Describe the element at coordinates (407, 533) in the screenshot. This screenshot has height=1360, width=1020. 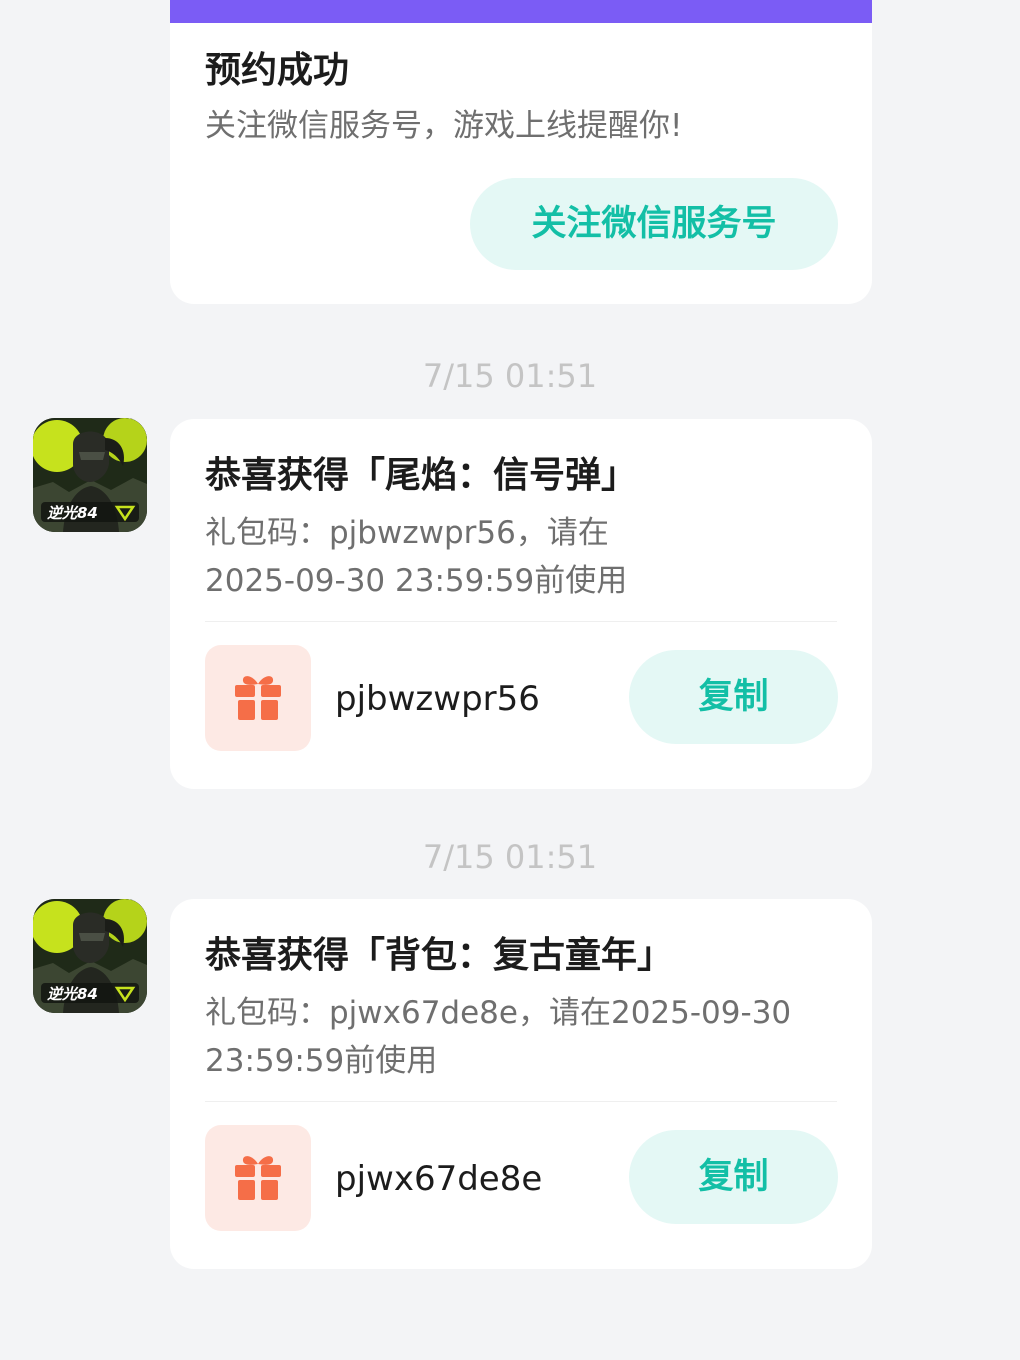
I see `gift-description-line: 礼包码：pjbwzwpr56，请在` at that location.